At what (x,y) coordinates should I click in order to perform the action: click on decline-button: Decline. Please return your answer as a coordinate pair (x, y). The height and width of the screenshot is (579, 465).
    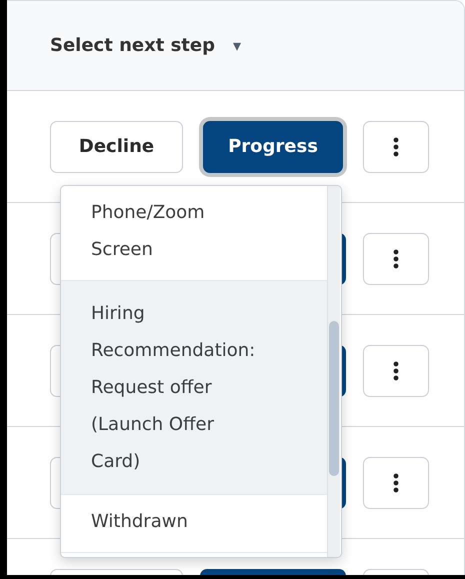
    Looking at the image, I should click on (116, 146).